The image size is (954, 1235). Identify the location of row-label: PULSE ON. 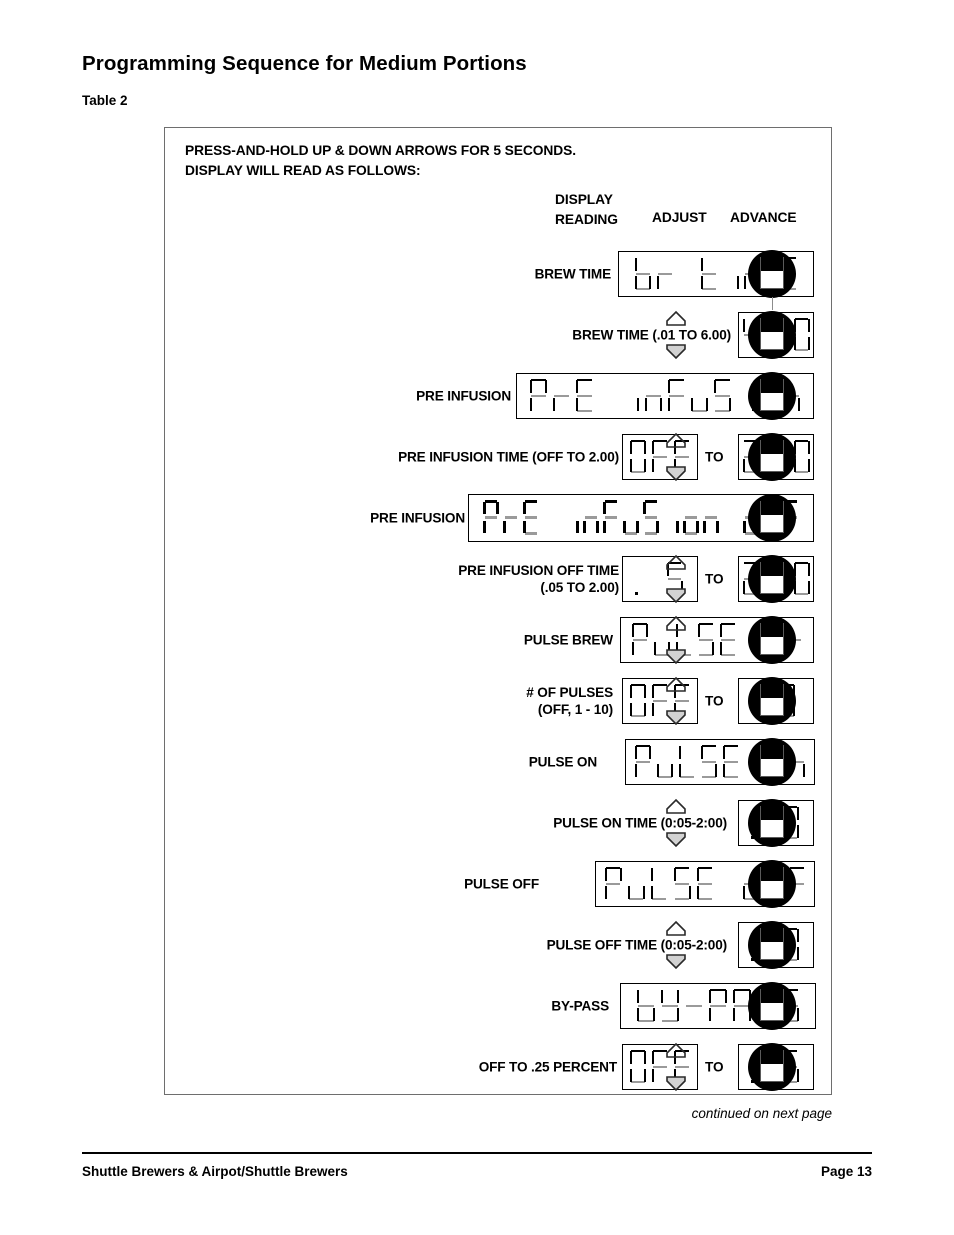
(562, 761).